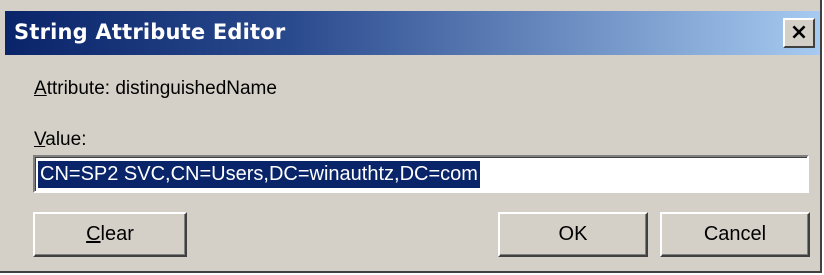 The width and height of the screenshot is (824, 275). What do you see at coordinates (40, 88) in the screenshot?
I see `attribute-label-mnemonic: A` at bounding box center [40, 88].